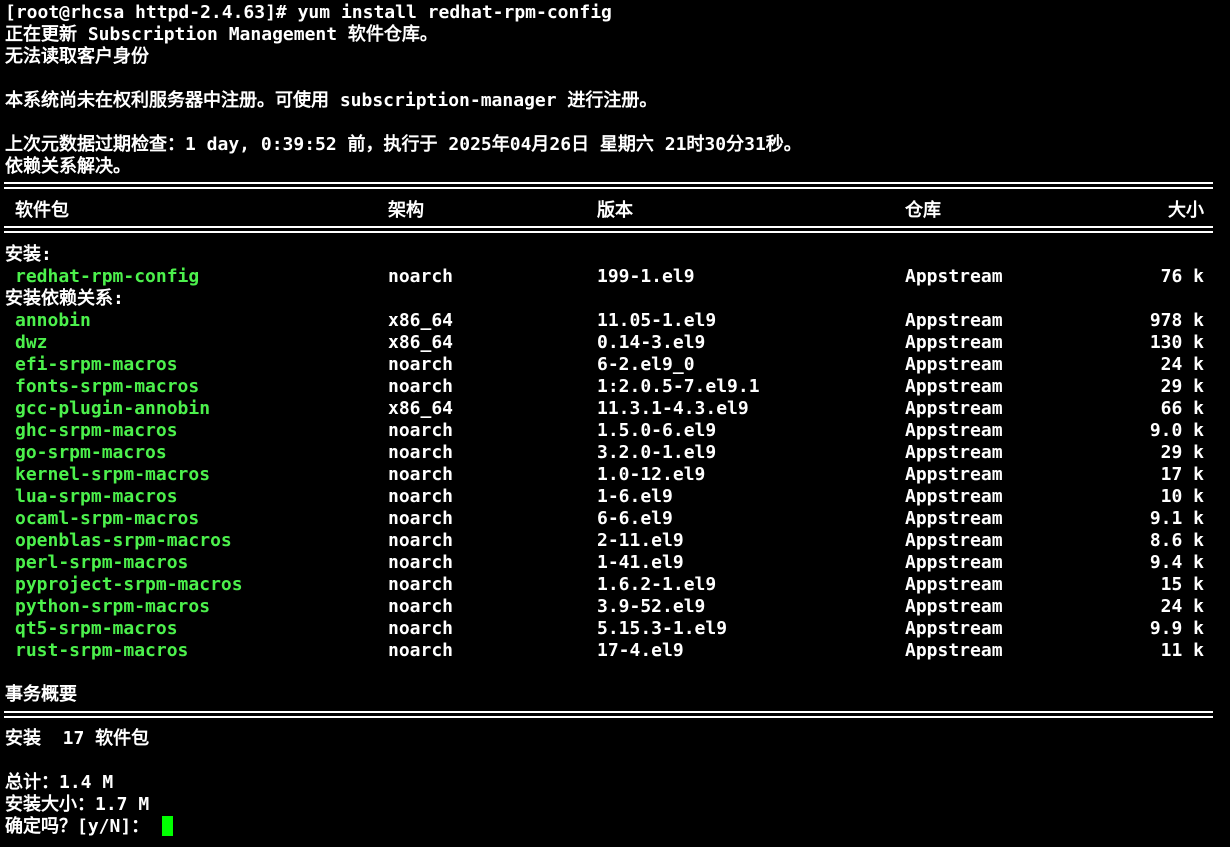 This screenshot has height=847, width=1230. What do you see at coordinates (678, 386) in the screenshot?
I see `package-version: 1:2.0.5-7.el9.1` at bounding box center [678, 386].